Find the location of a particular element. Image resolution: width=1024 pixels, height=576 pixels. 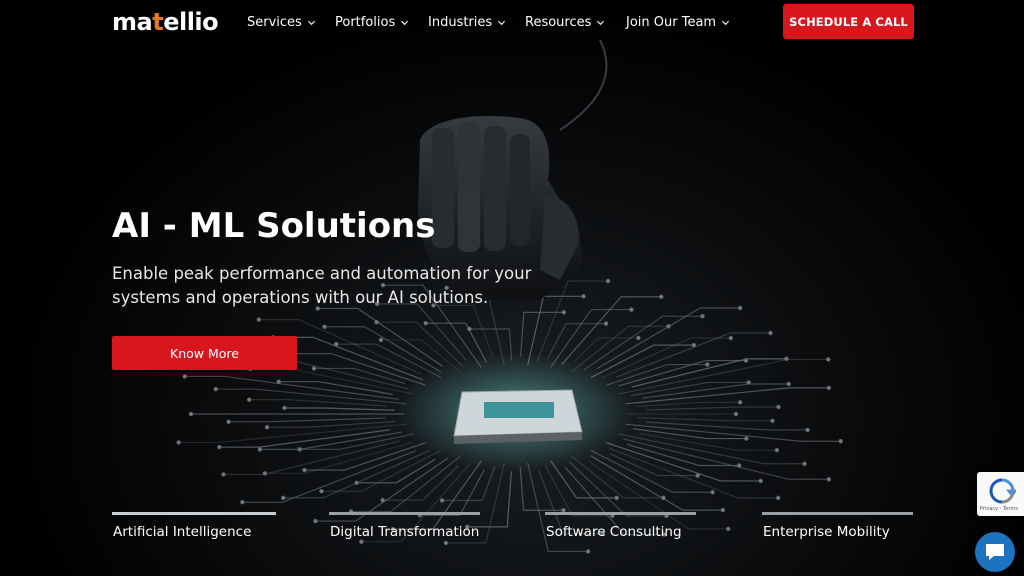

know-more-button: Know More is located at coordinates (204, 353).